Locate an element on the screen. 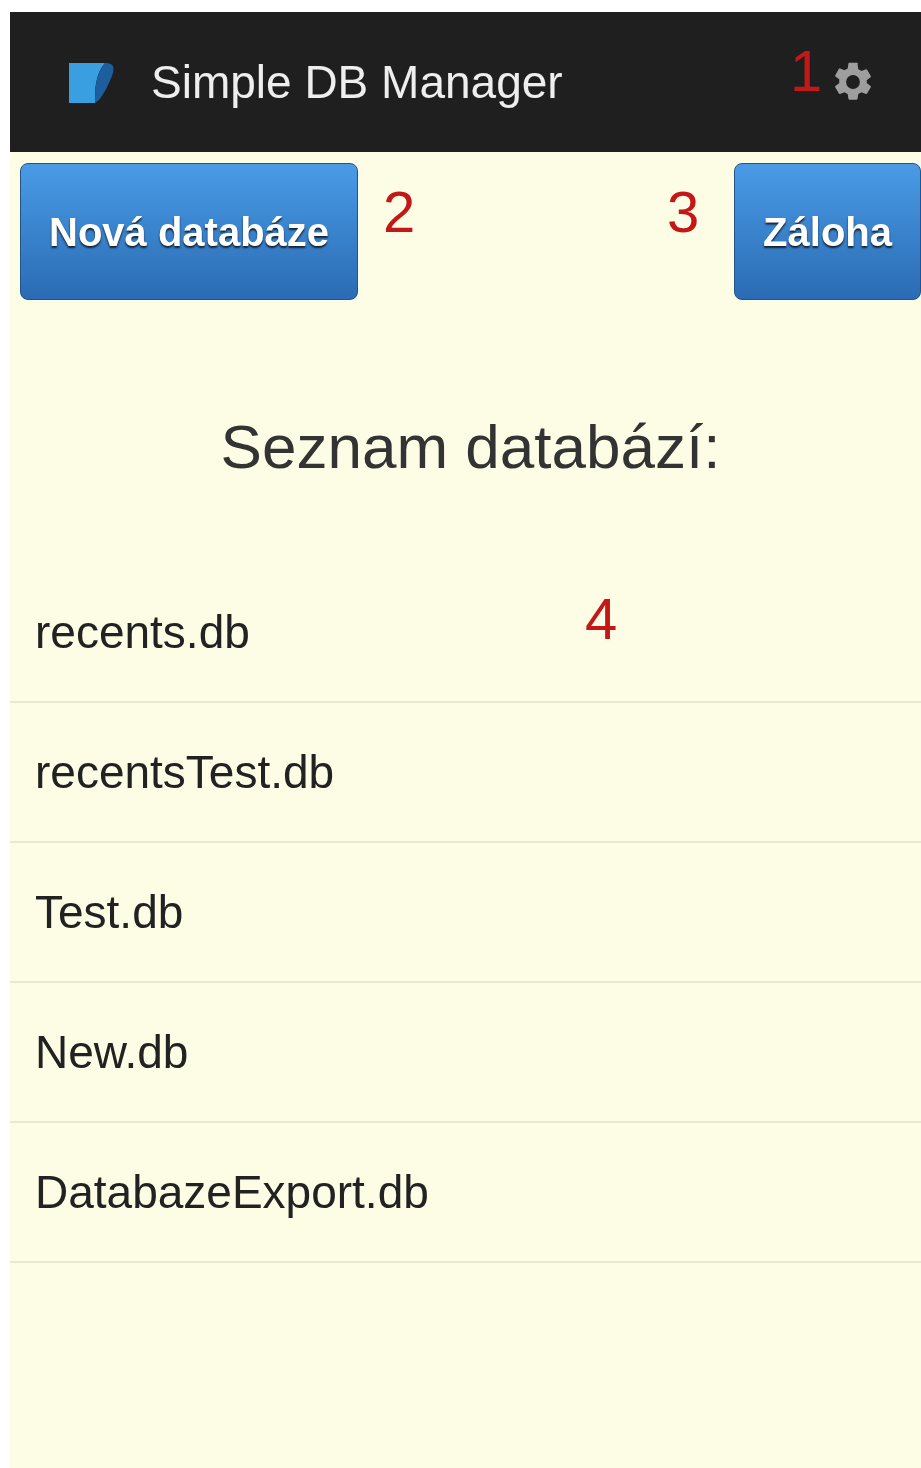 The image size is (921, 1468). database-list-item: recentsTest.db is located at coordinates (465, 773).